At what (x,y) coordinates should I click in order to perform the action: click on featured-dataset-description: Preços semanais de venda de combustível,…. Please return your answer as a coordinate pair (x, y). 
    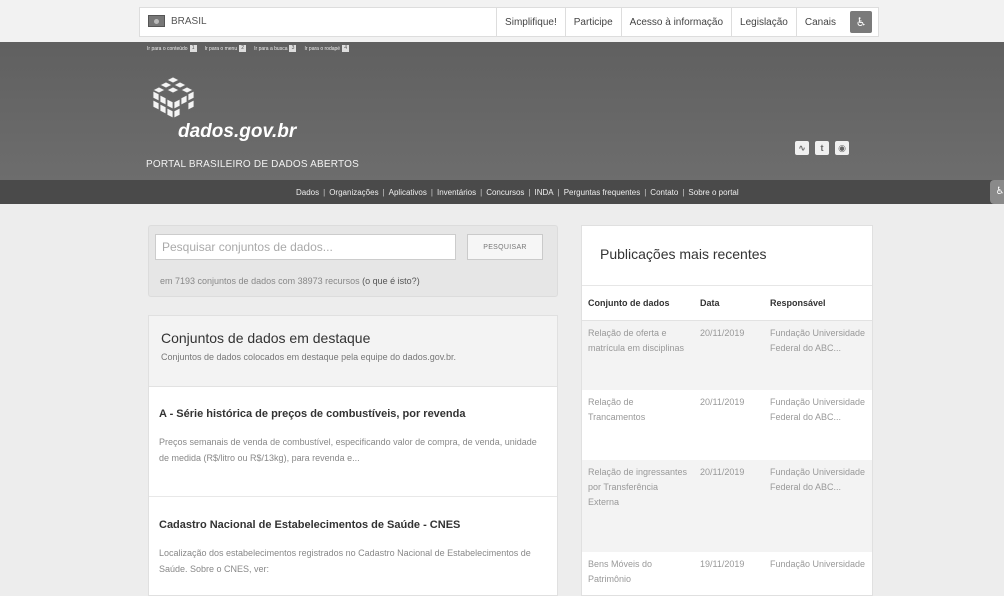
    Looking at the image, I should click on (348, 450).